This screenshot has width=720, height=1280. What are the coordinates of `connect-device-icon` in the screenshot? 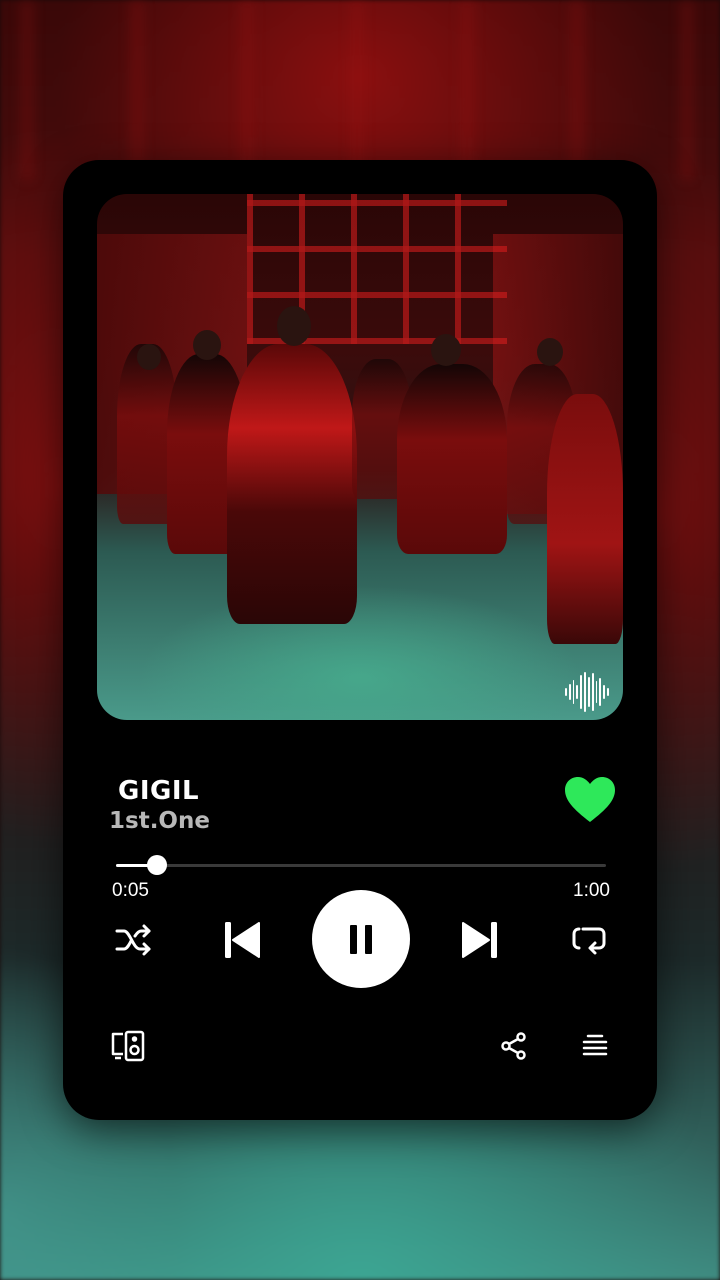 It's located at (128, 1046).